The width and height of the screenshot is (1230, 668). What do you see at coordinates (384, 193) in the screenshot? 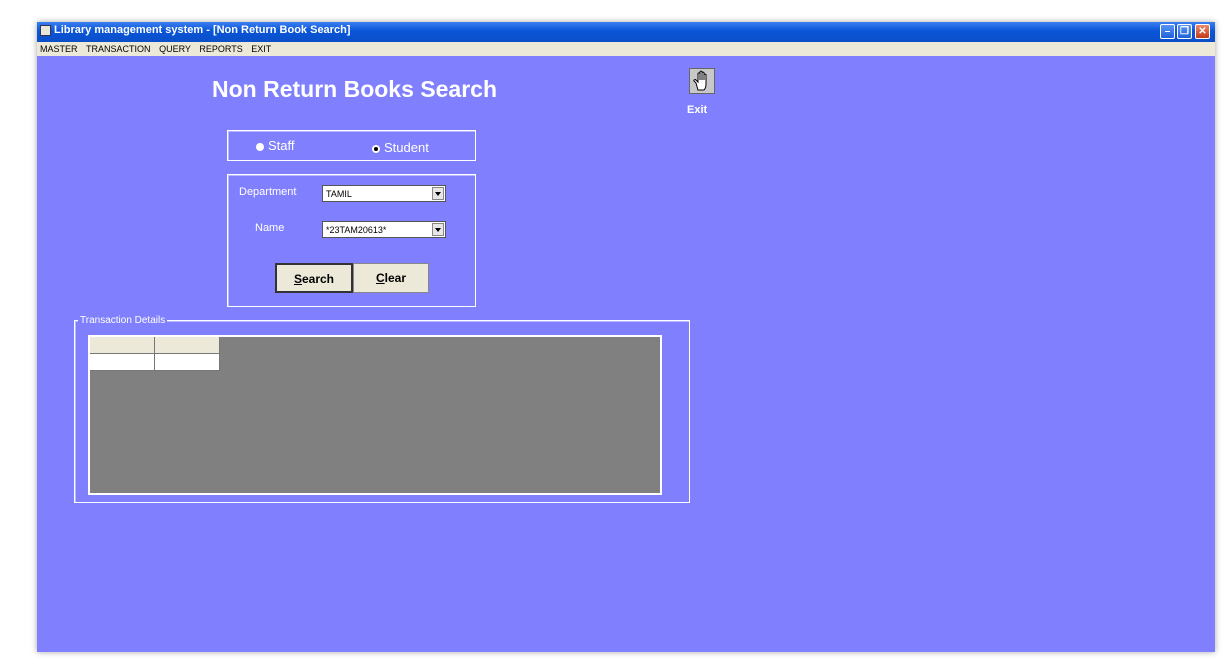
I see `department-select: TAMIL` at bounding box center [384, 193].